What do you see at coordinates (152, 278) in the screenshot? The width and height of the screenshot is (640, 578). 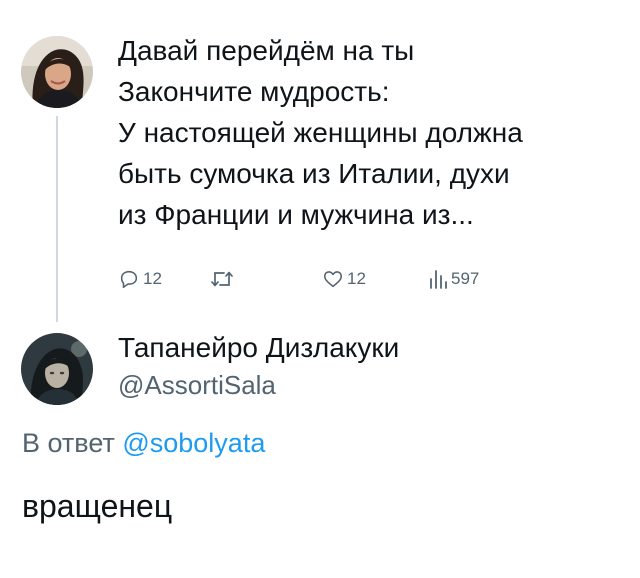 I see `reply-count: 12` at bounding box center [152, 278].